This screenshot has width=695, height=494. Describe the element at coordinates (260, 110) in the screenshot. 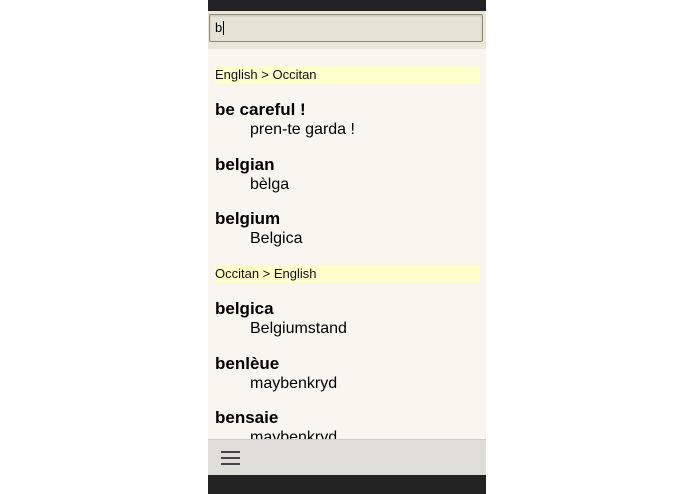

I see `entry-term: be careful !` at that location.